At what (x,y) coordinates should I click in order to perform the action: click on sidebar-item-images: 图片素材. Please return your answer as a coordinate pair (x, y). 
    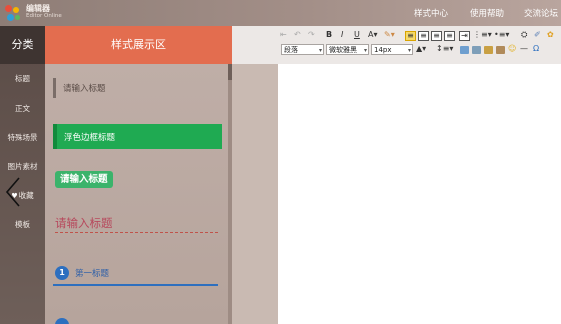
    Looking at the image, I should click on (22, 166).